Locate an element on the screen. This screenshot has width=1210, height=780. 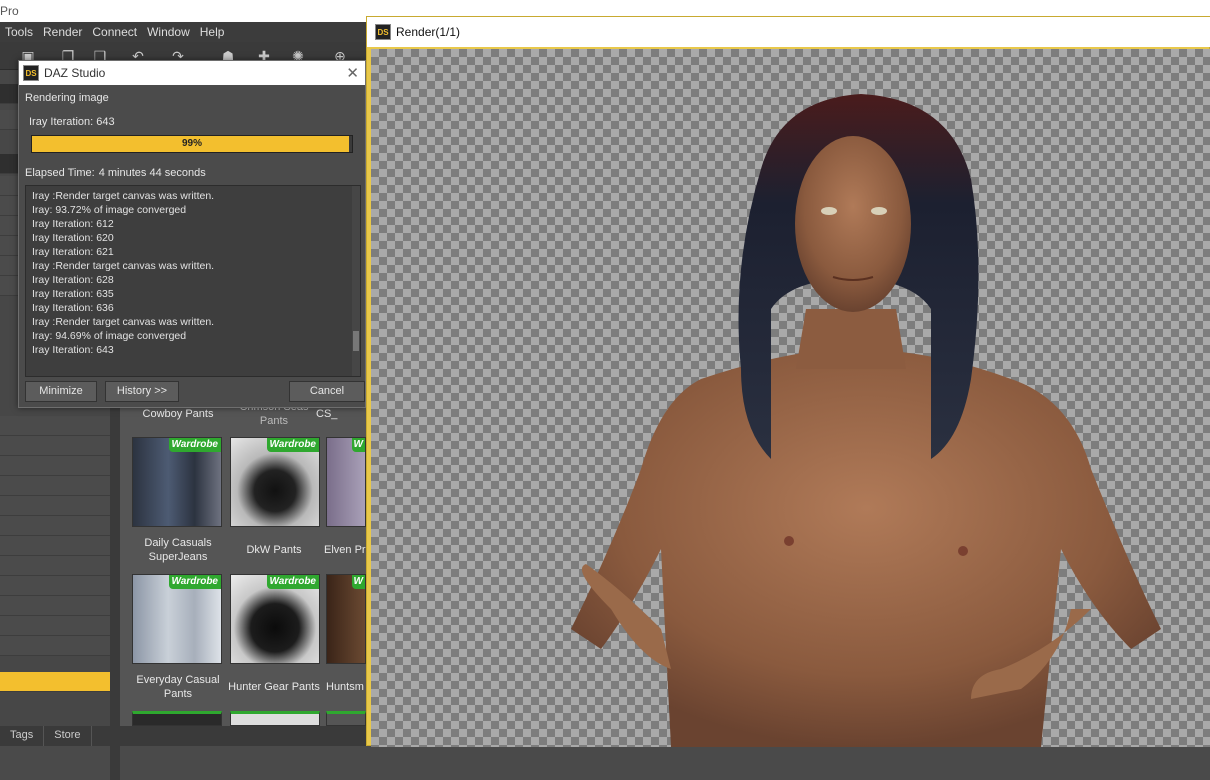
log-line: Iray Iteration: 620 is located at coordinates (73, 238).